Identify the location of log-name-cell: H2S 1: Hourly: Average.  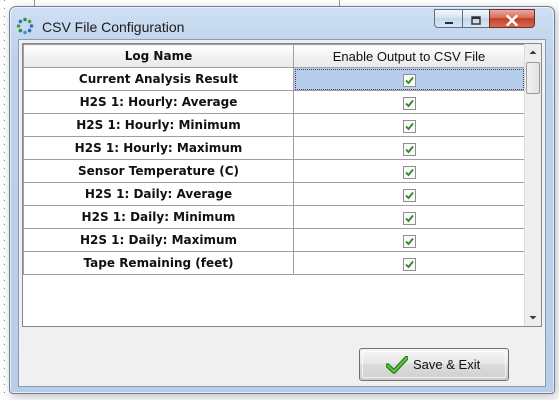
(158, 102).